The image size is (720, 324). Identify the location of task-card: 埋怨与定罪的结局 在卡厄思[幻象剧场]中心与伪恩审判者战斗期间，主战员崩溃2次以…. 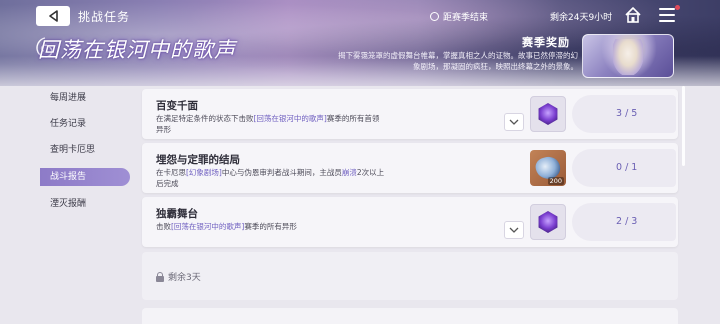
(410, 168).